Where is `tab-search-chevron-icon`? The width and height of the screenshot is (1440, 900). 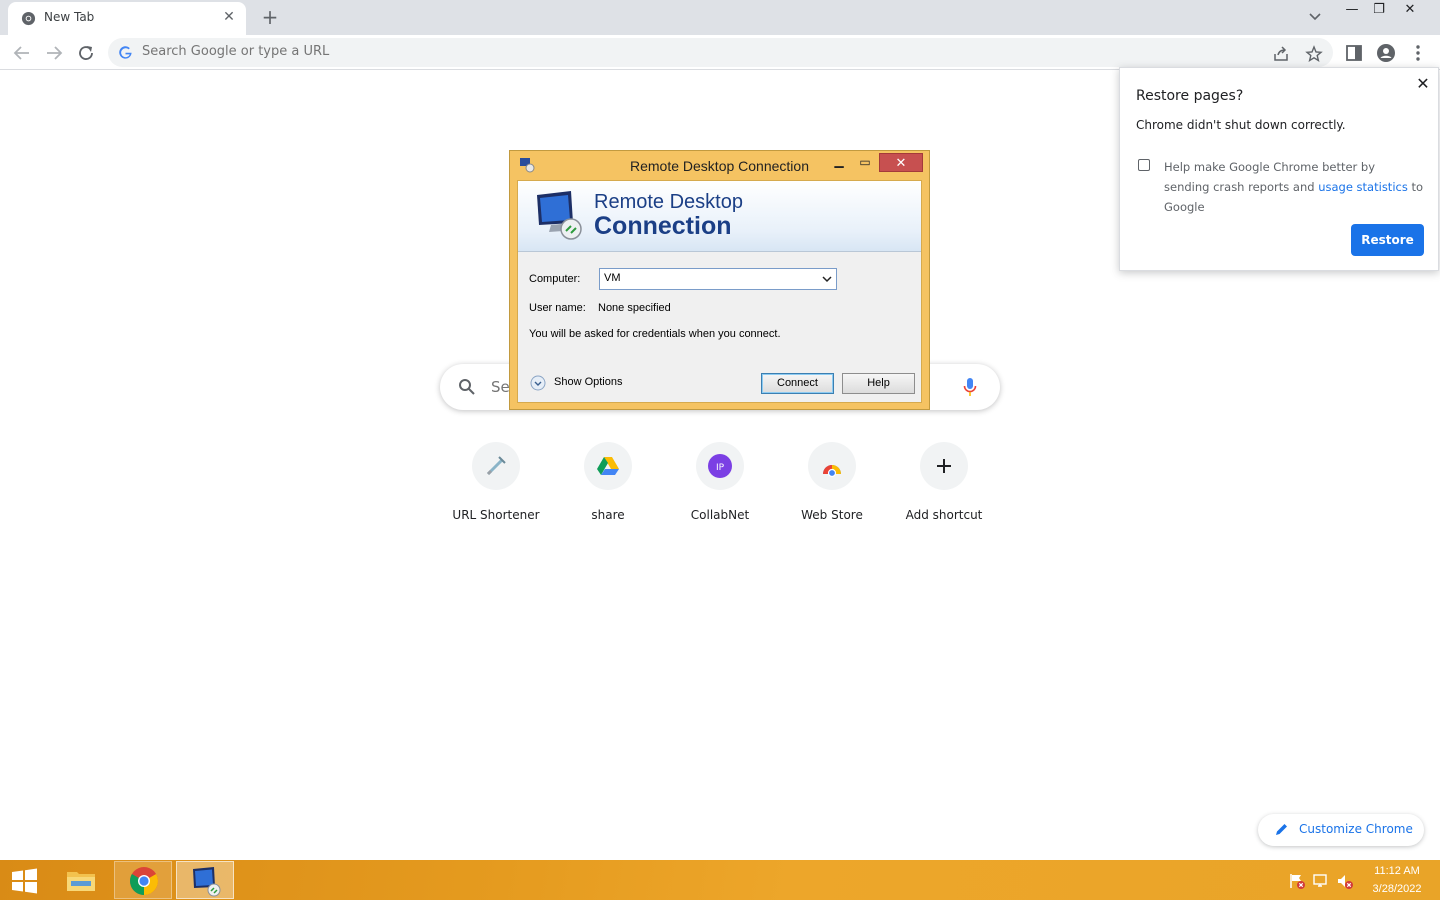
tab-search-chevron-icon is located at coordinates (1315, 17).